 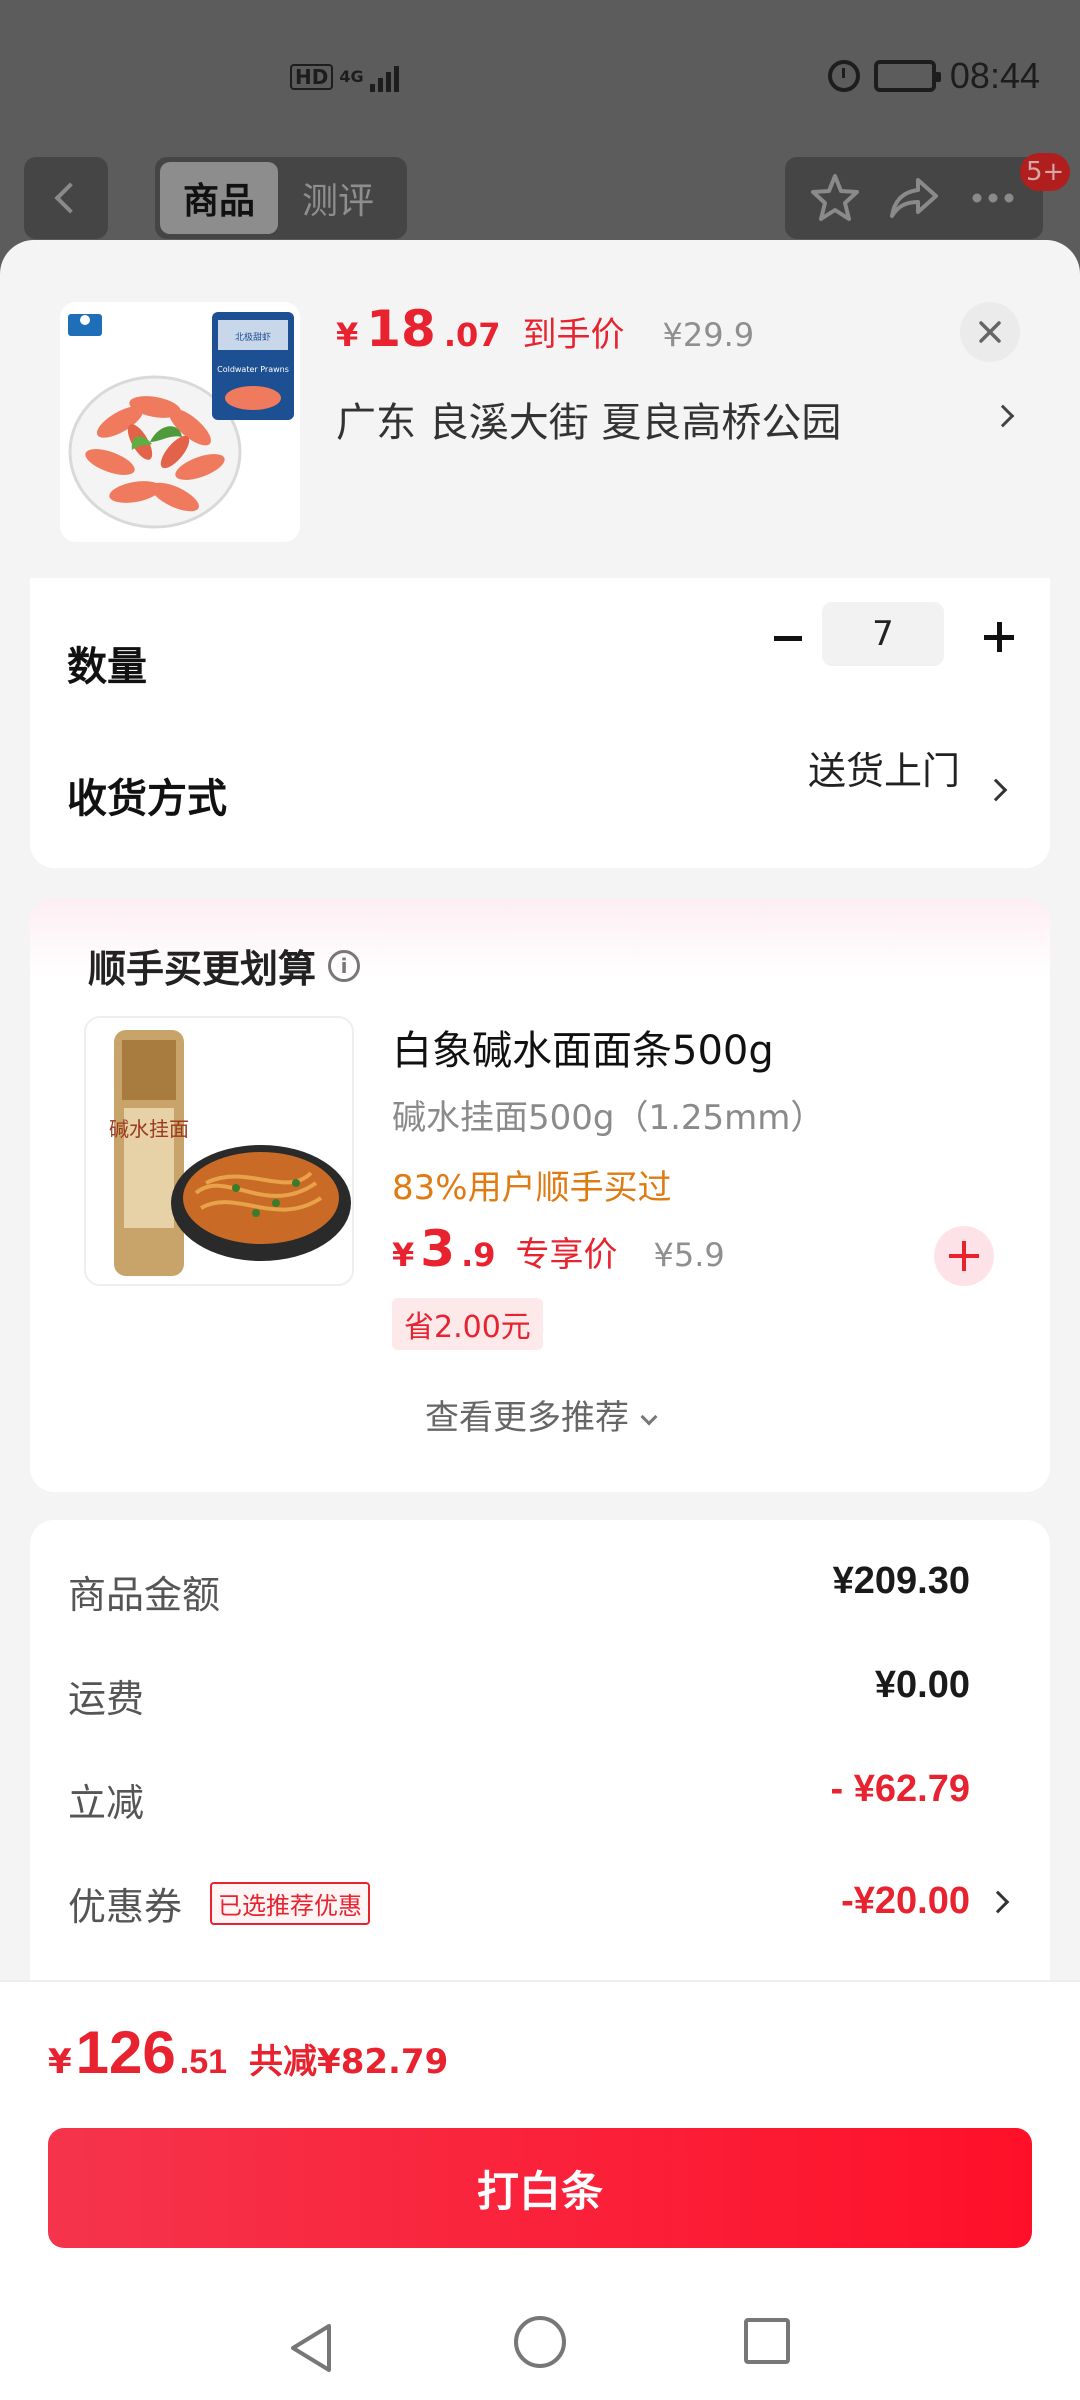 I want to click on home-circle-icon, so click(x=540, y=2342).